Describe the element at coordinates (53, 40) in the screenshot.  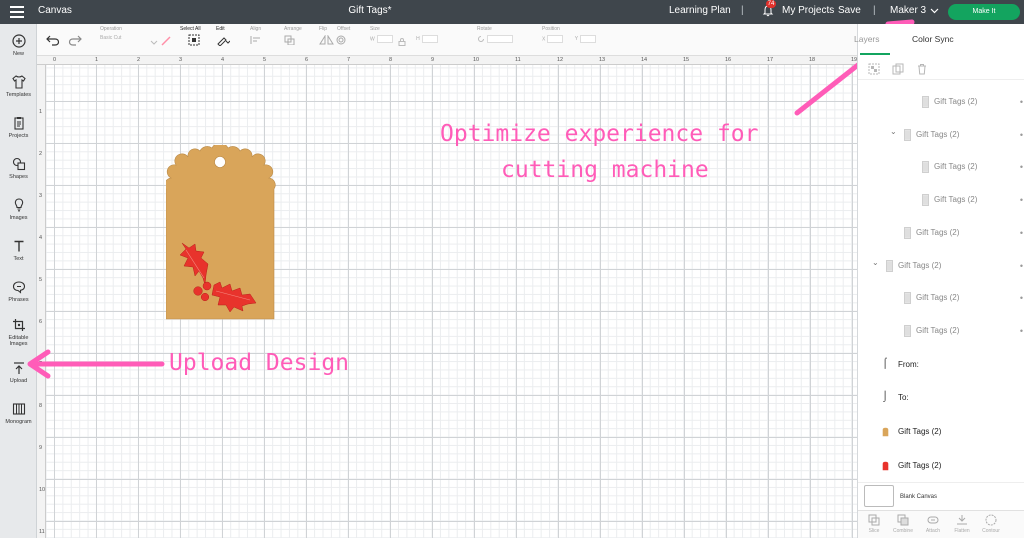
I see `undo-icon` at that location.